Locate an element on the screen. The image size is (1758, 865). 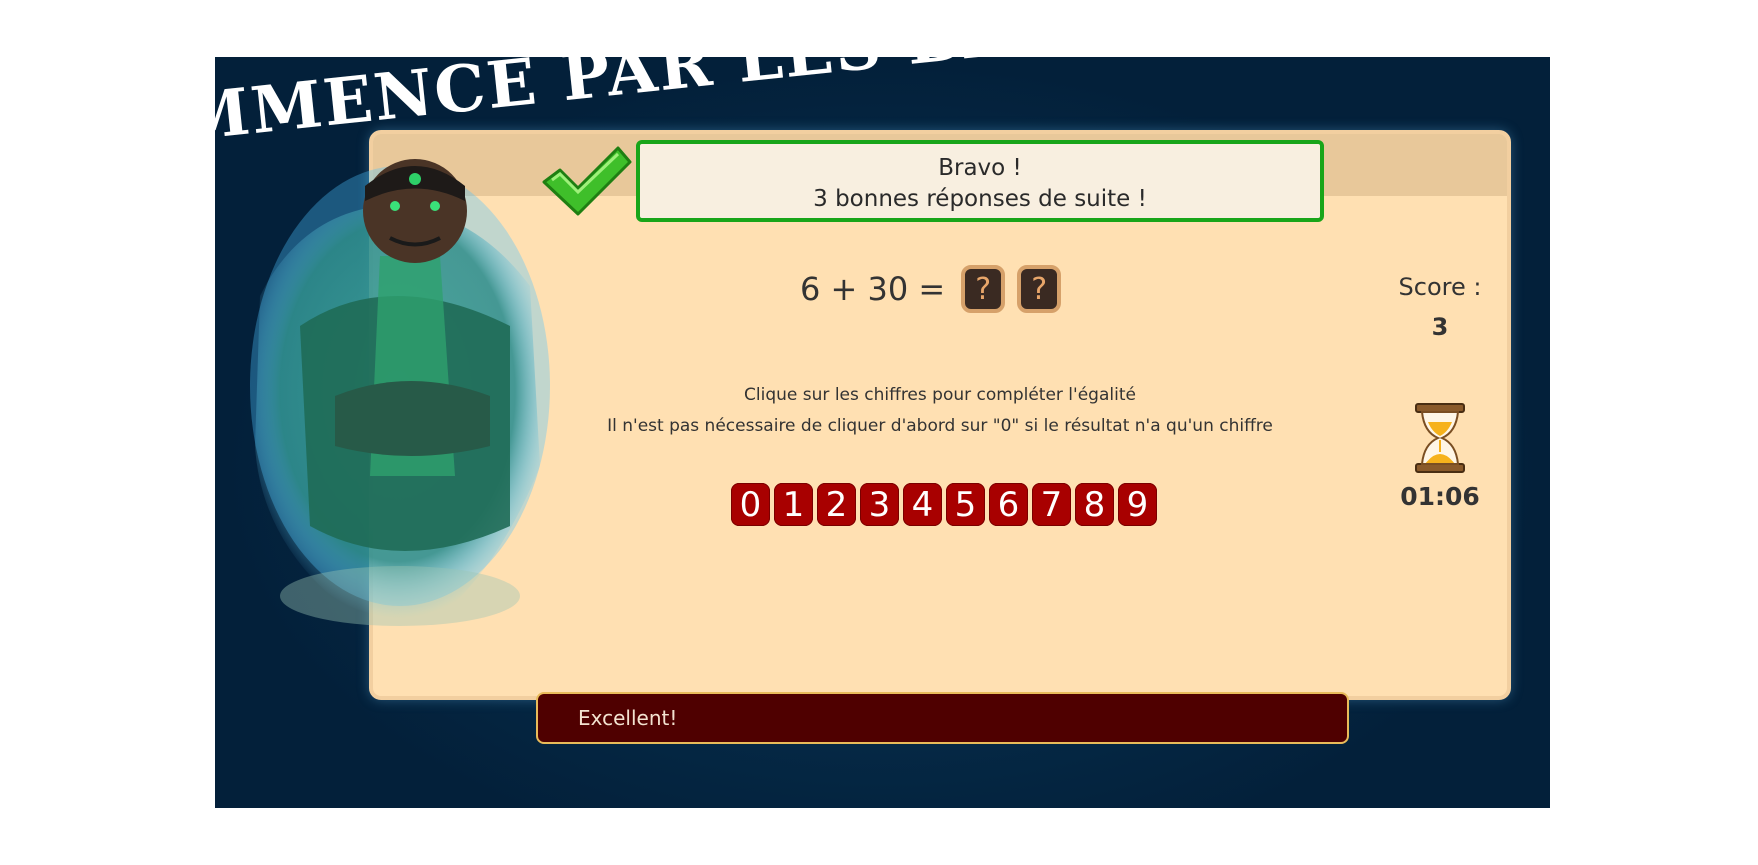
equation-text: 6 + 30 = is located at coordinates (873, 289).